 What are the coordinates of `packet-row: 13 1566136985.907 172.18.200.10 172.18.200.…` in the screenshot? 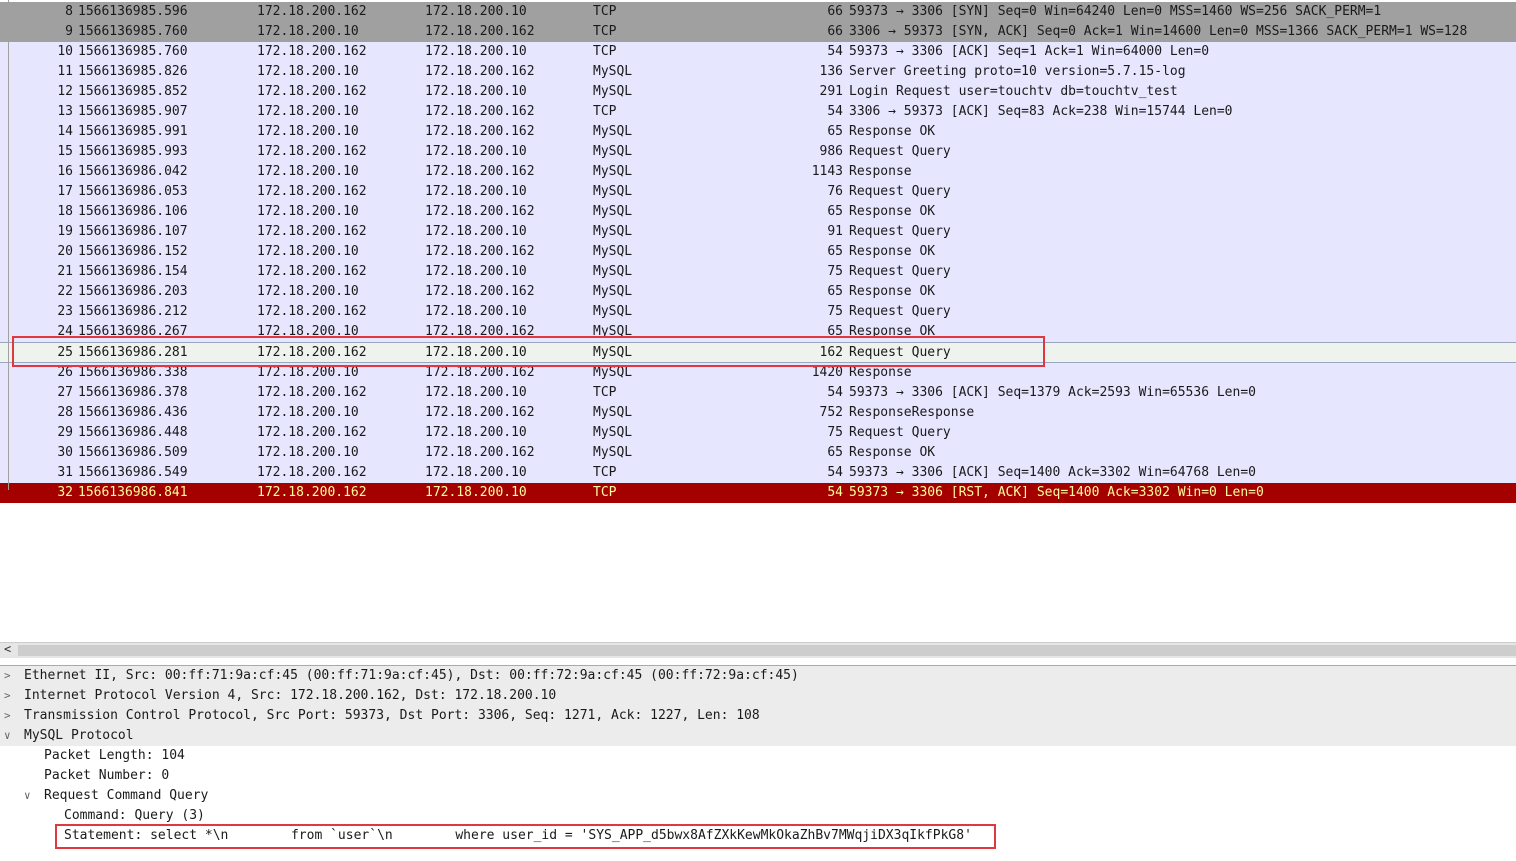 It's located at (758, 112).